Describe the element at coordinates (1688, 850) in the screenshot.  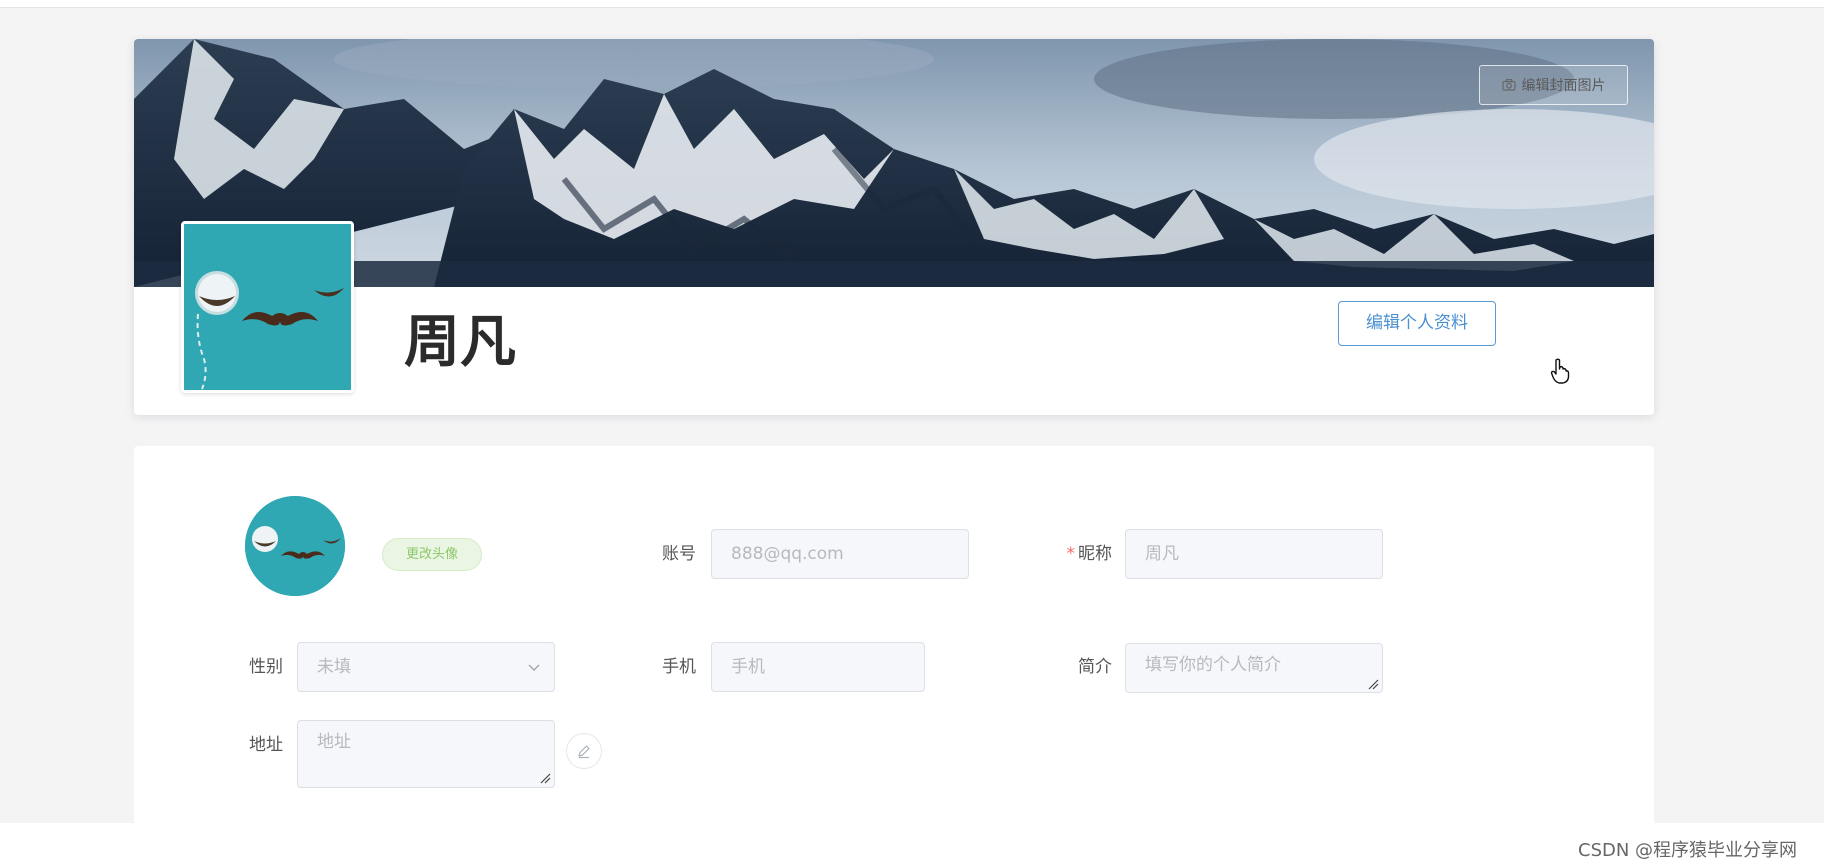
I see `watermark-text: CSDN @程序猿毕业分享网` at that location.